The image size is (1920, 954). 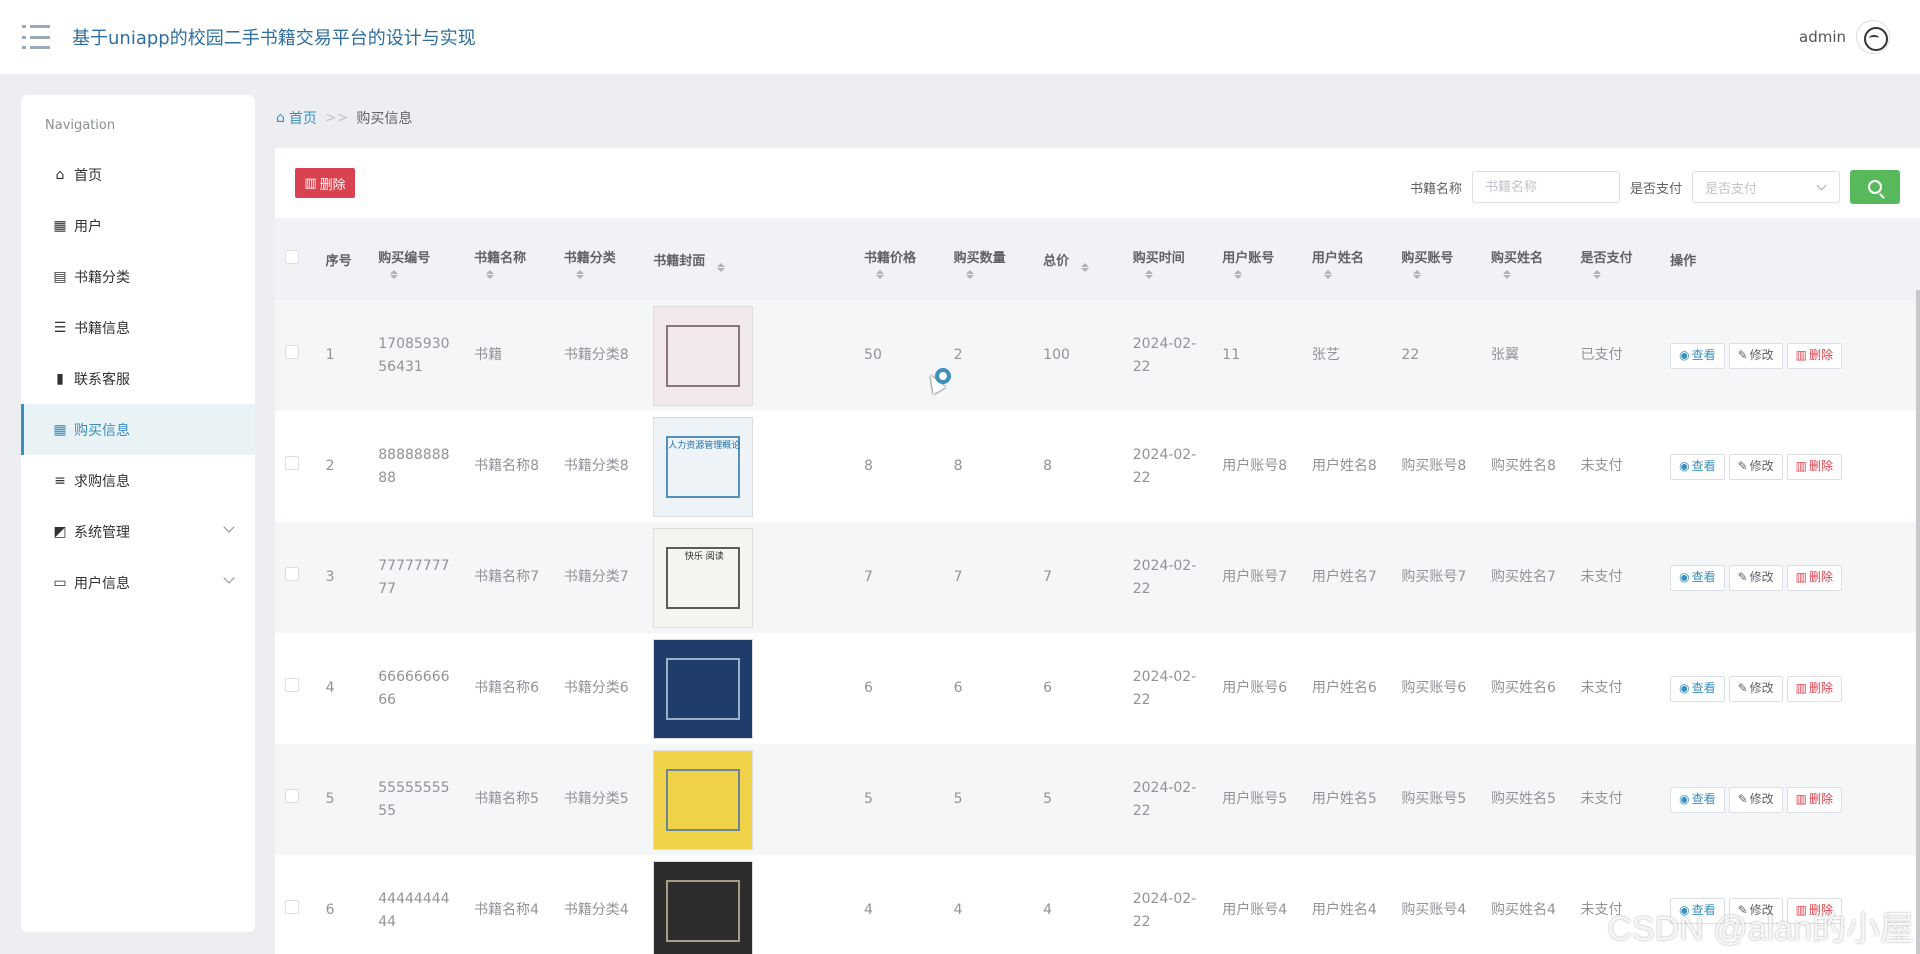 I want to click on sidebar-item-book-category: ▤ 书籍分类, so click(x=138, y=276).